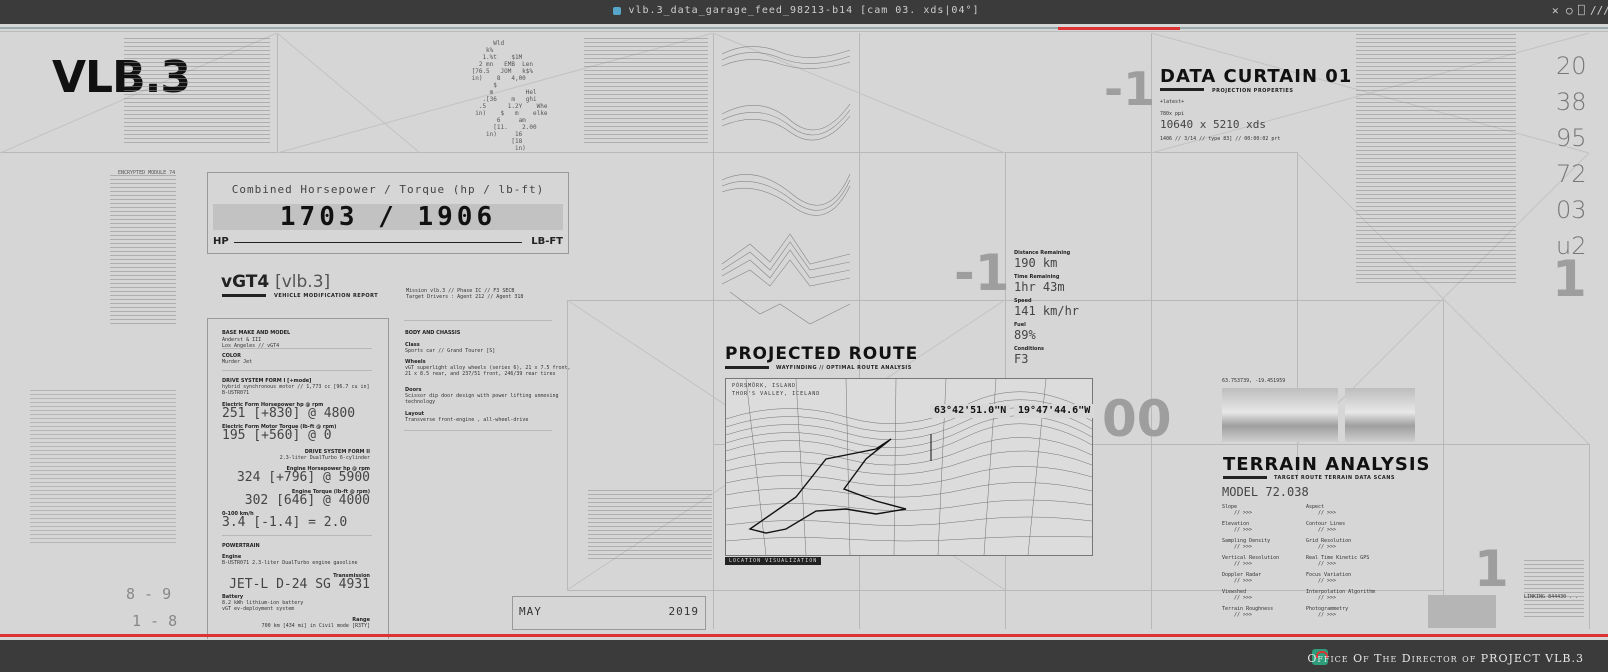  I want to click on latest-label: +latest+, so click(1172, 102).